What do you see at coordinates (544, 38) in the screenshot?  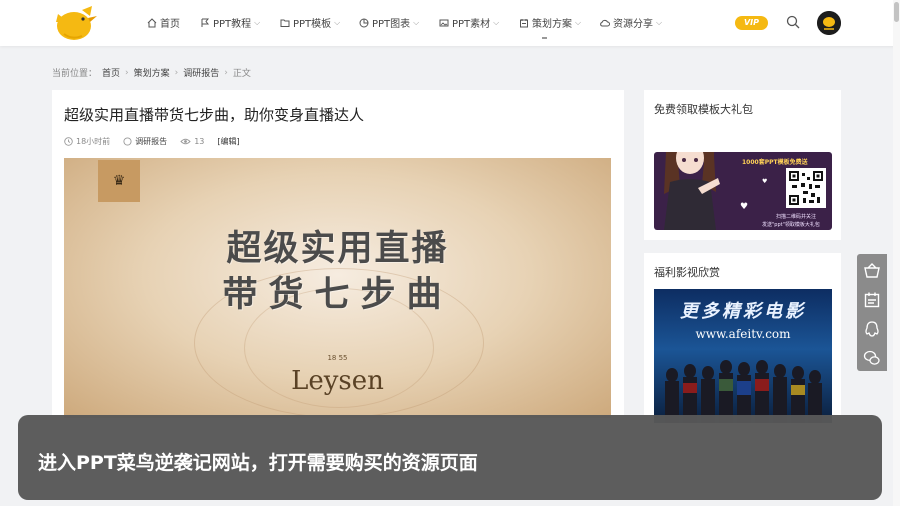 I see `active-indicator` at bounding box center [544, 38].